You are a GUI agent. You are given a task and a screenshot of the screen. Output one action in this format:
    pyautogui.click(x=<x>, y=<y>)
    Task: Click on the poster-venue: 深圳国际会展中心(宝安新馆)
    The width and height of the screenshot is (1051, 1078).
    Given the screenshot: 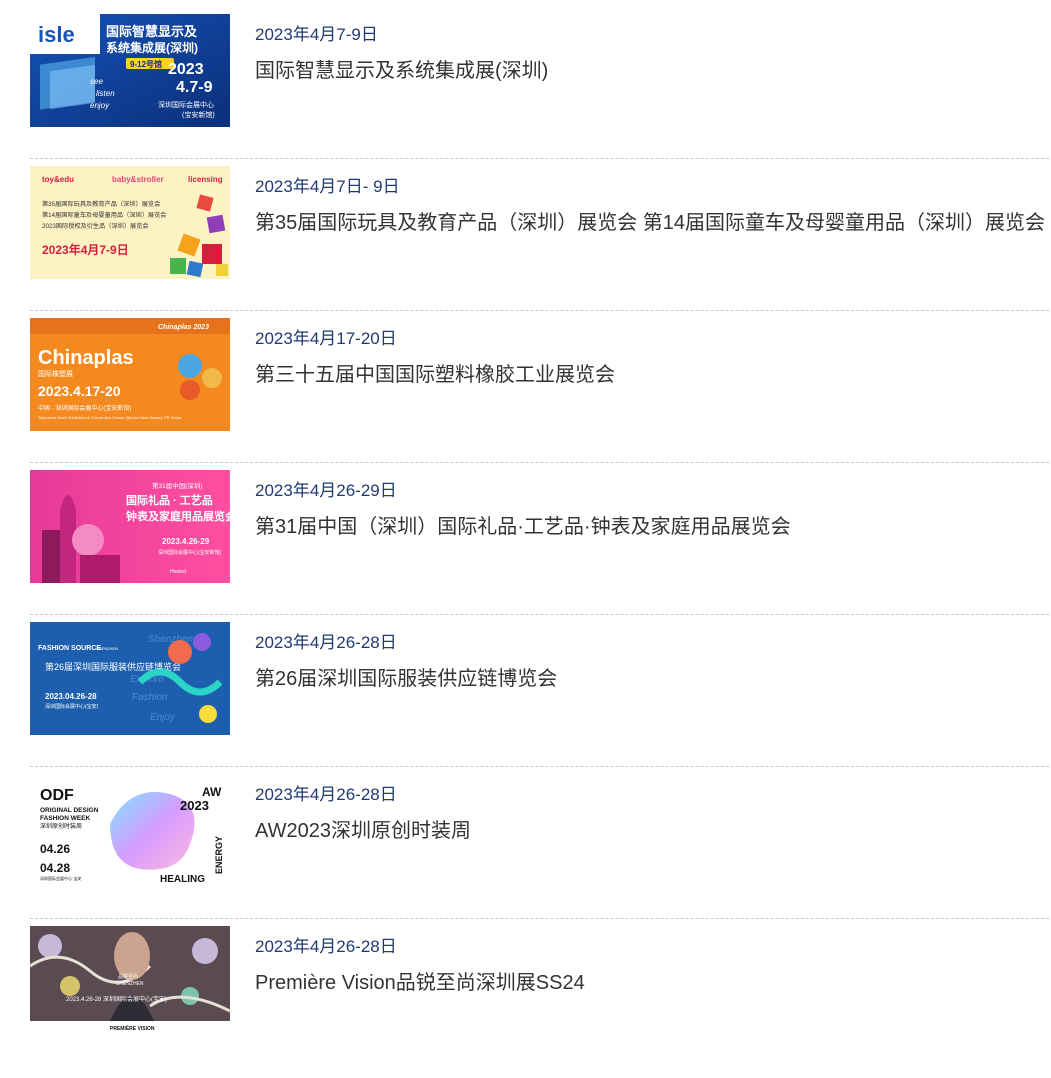 What is the action you would take?
    pyautogui.click(x=190, y=552)
    